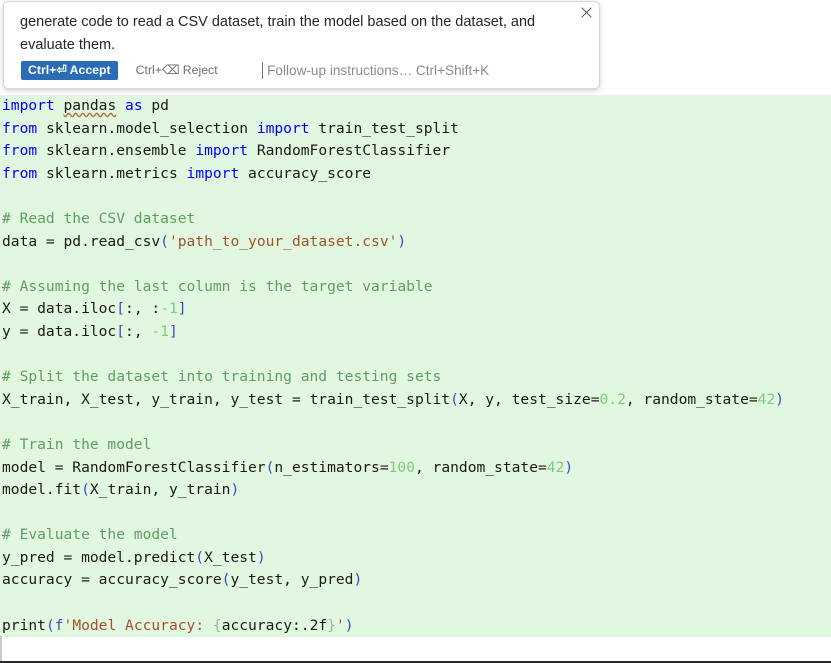 The image size is (831, 663). I want to click on code-line: # Read the CSV dataset, so click(415, 219).